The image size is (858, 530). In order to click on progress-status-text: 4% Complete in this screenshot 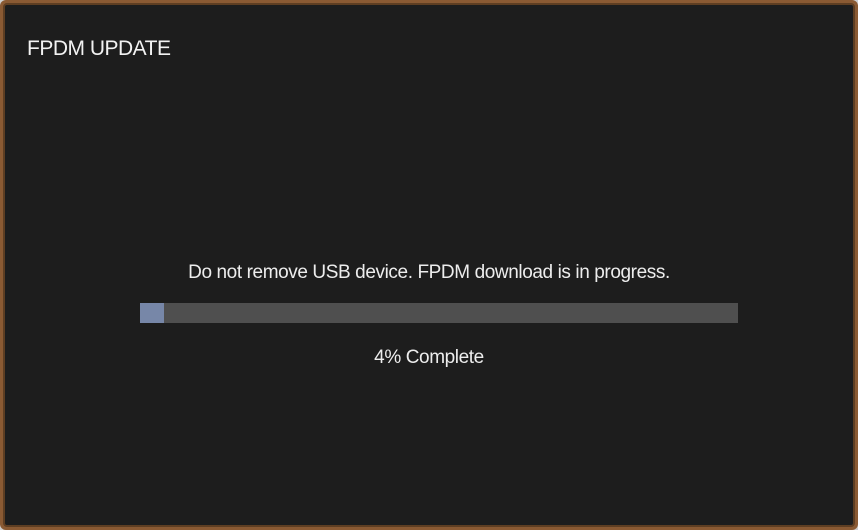, I will do `click(429, 357)`.